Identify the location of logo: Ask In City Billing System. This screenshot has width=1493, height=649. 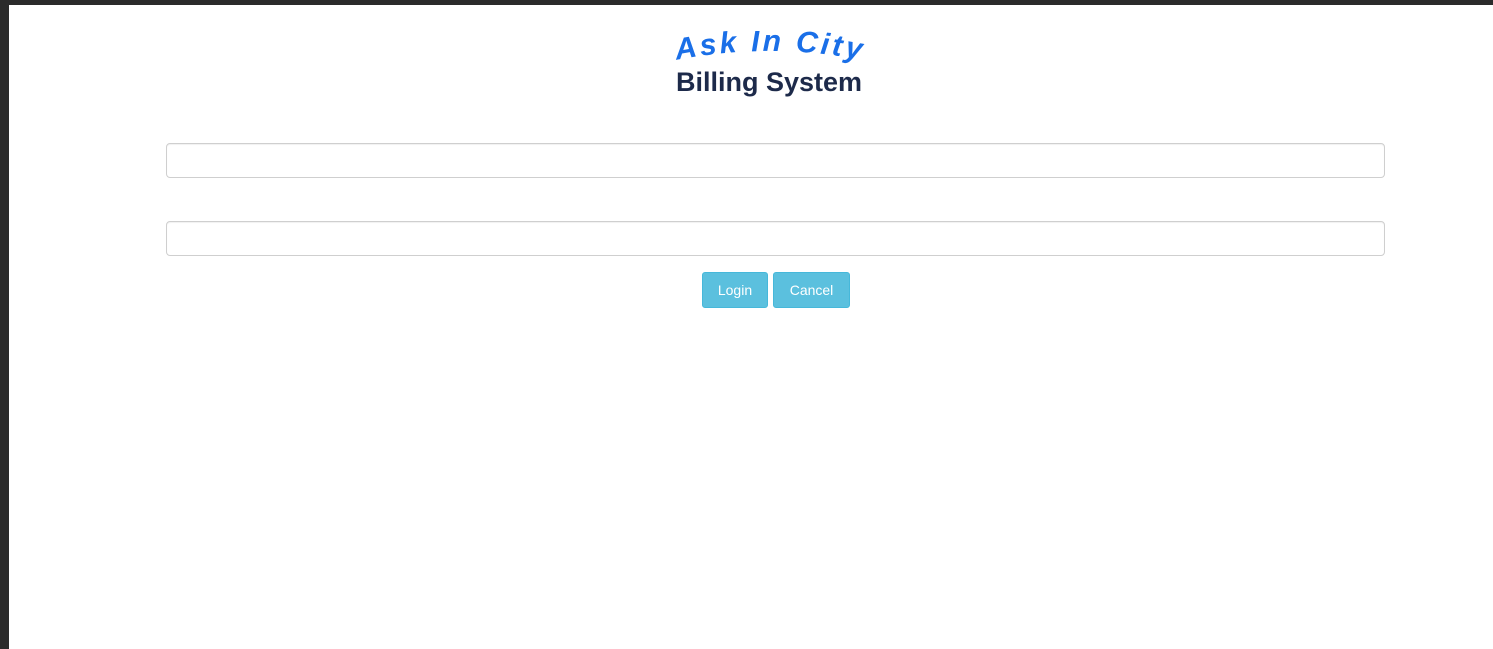
(769, 71).